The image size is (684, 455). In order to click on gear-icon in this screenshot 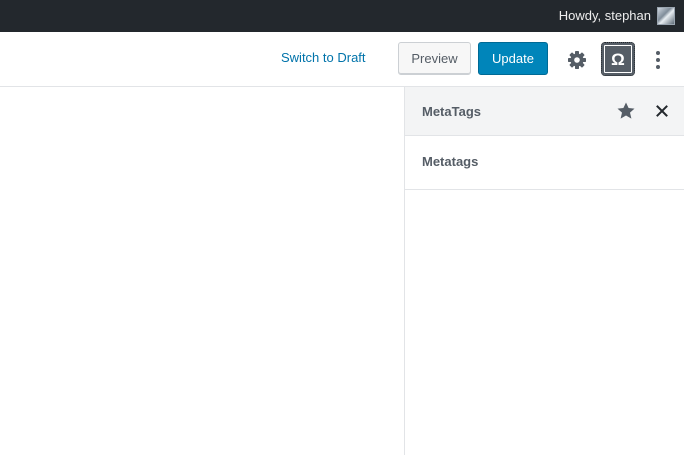, I will do `click(577, 60)`.